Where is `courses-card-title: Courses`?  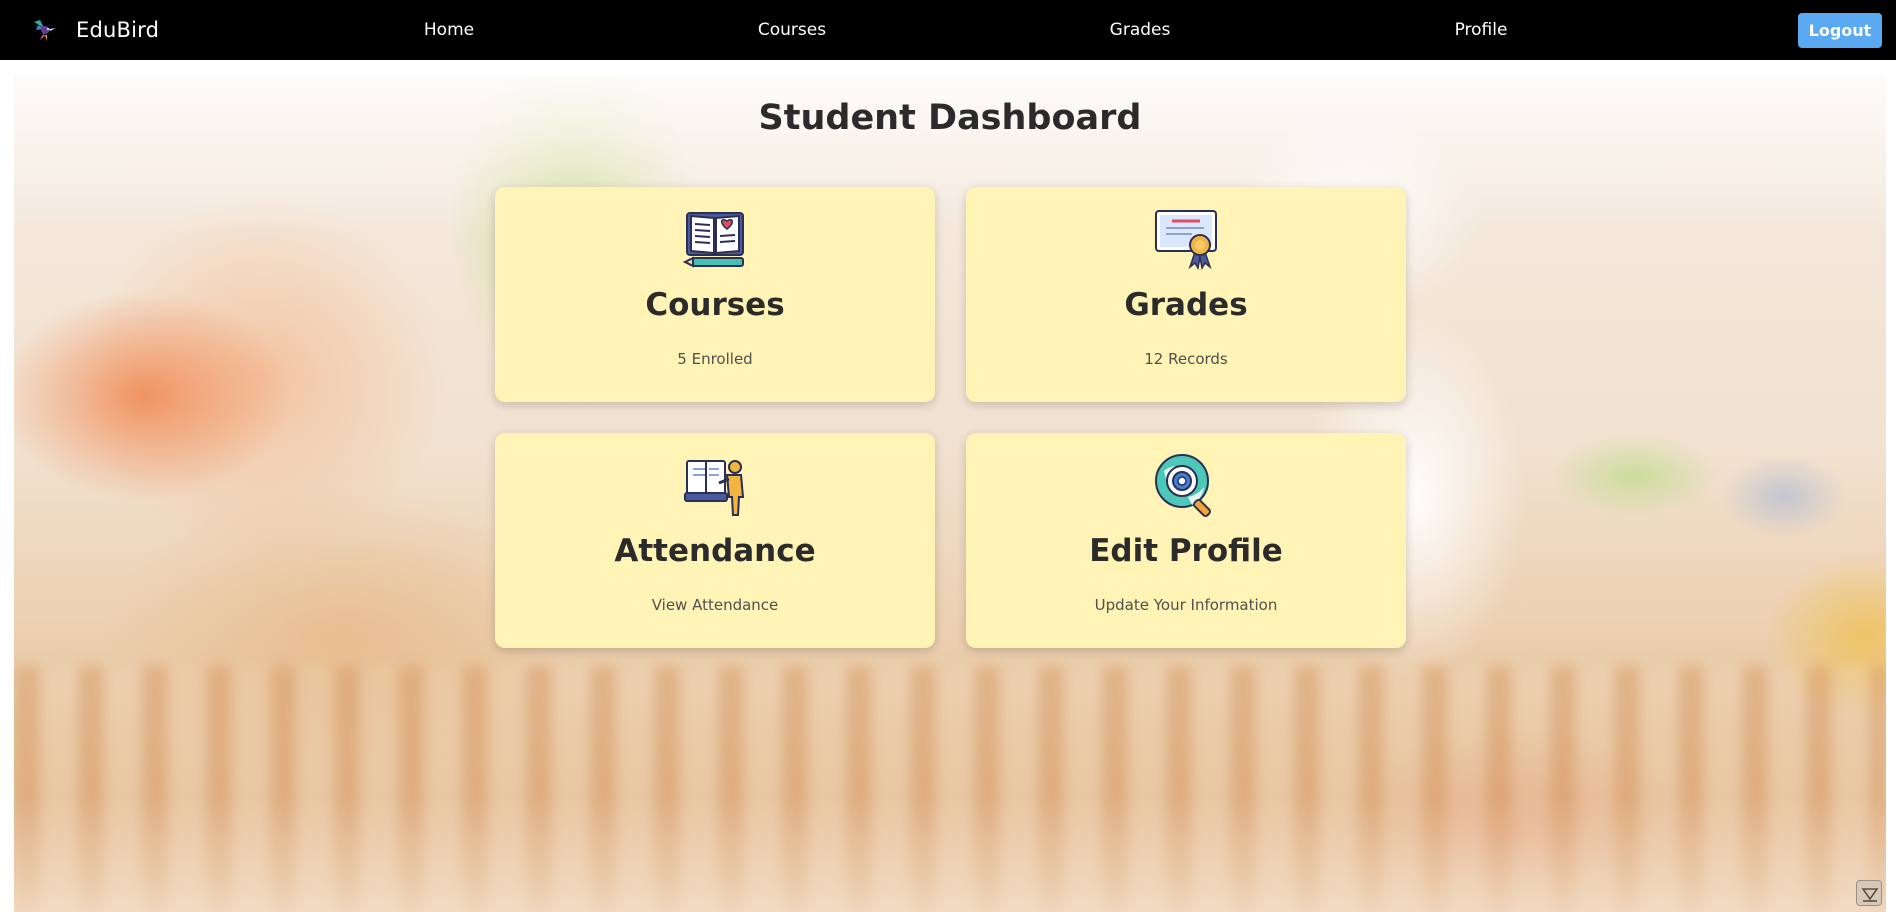
courses-card-title: Courses is located at coordinates (715, 305).